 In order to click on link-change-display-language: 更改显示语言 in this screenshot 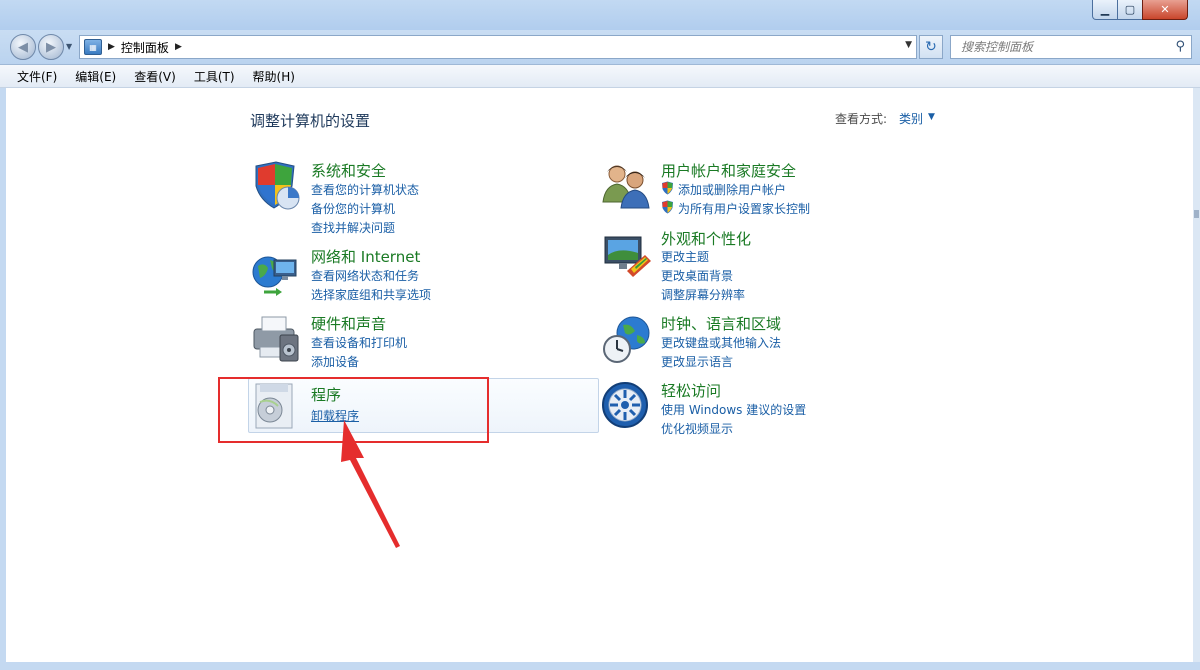, I will do `click(697, 361)`.